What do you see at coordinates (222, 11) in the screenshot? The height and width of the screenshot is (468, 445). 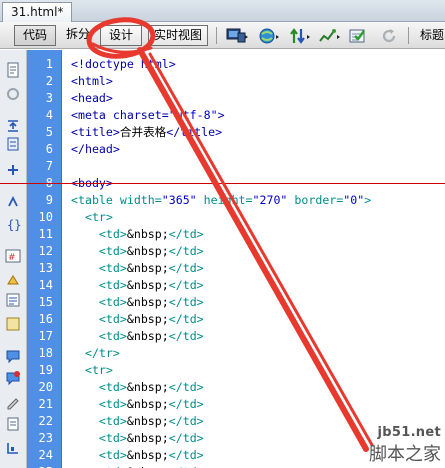 I see `document-tab-bar: 31.html*` at bounding box center [222, 11].